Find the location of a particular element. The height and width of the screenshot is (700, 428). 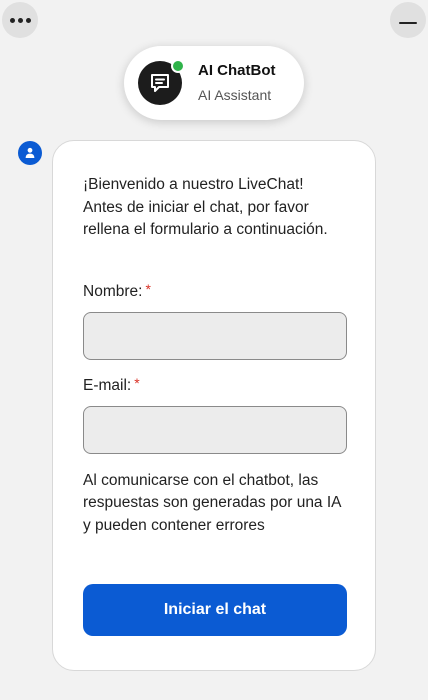

menu-button is located at coordinates (20, 20).